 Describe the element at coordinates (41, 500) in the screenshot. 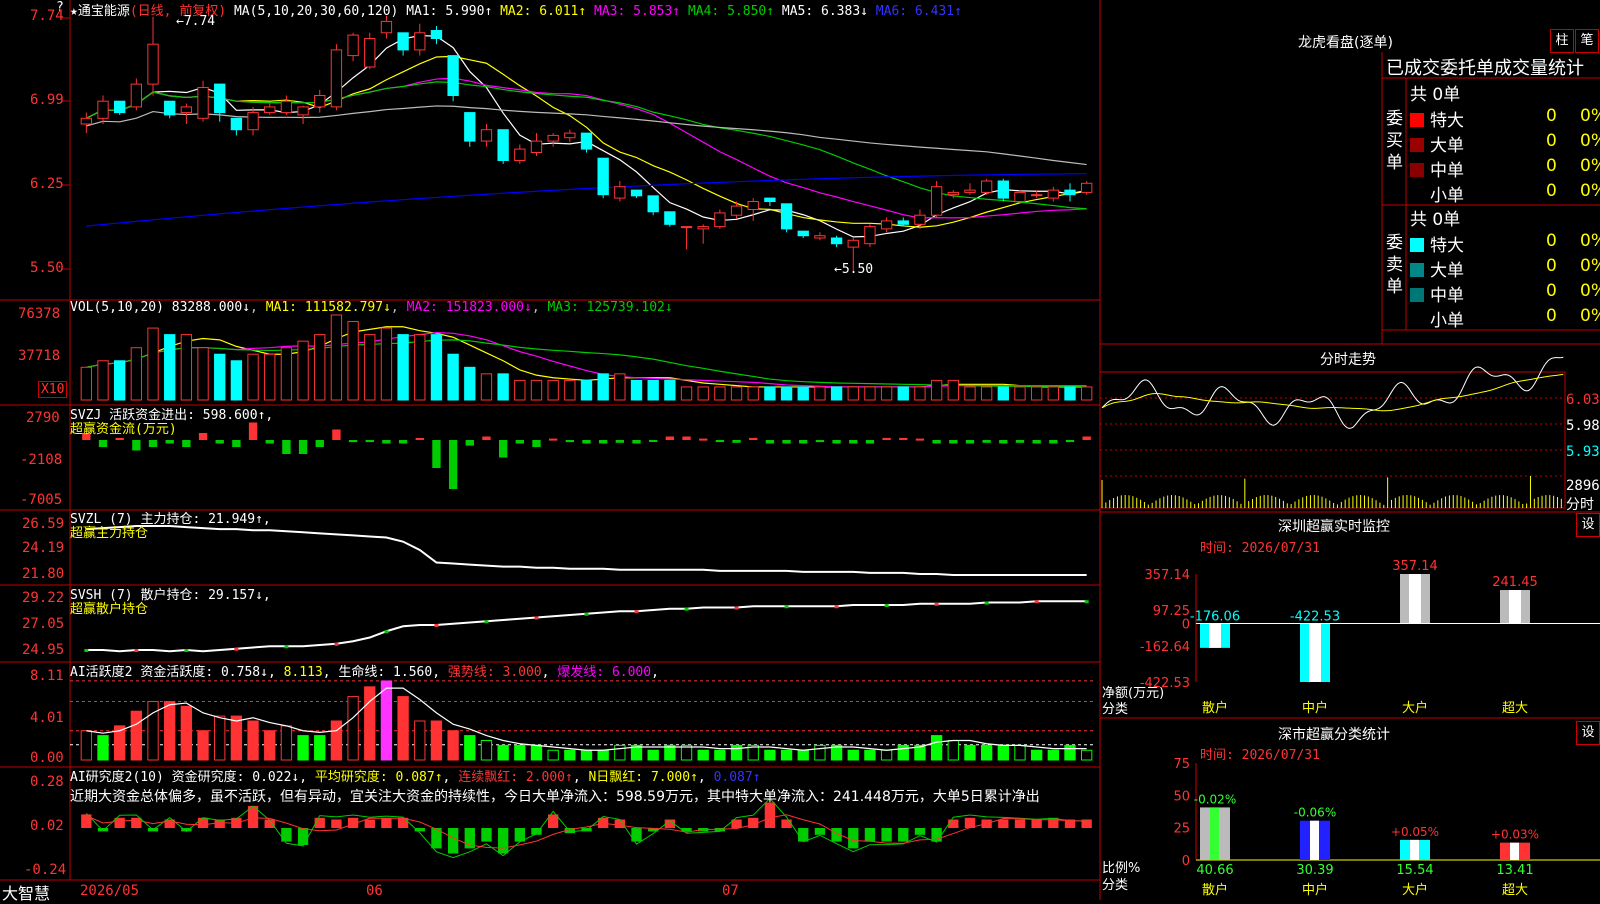

I see `svzj-tick-3: -7005` at that location.